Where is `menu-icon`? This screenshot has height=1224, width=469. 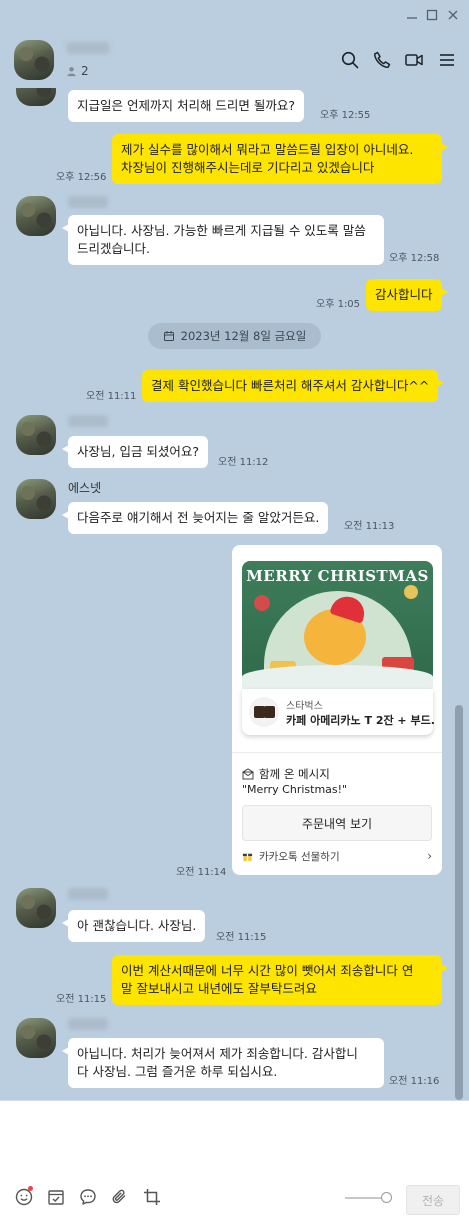
menu-icon is located at coordinates (447, 60).